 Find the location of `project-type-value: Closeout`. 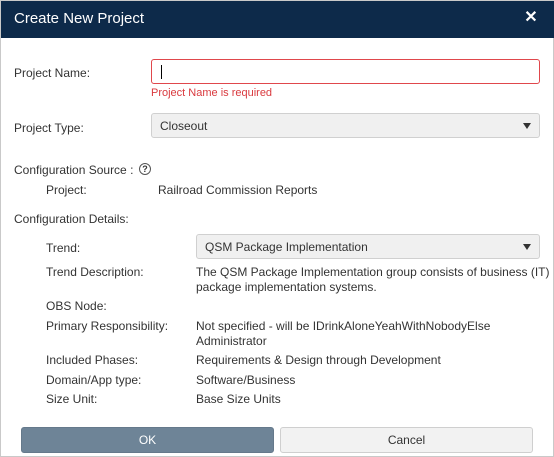

project-type-value: Closeout is located at coordinates (184, 126).